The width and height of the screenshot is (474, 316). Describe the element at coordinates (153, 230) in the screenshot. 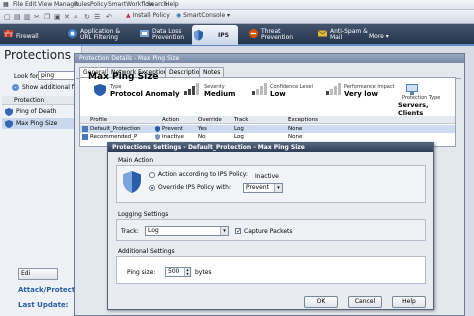

I see `track-value: Log` at that location.